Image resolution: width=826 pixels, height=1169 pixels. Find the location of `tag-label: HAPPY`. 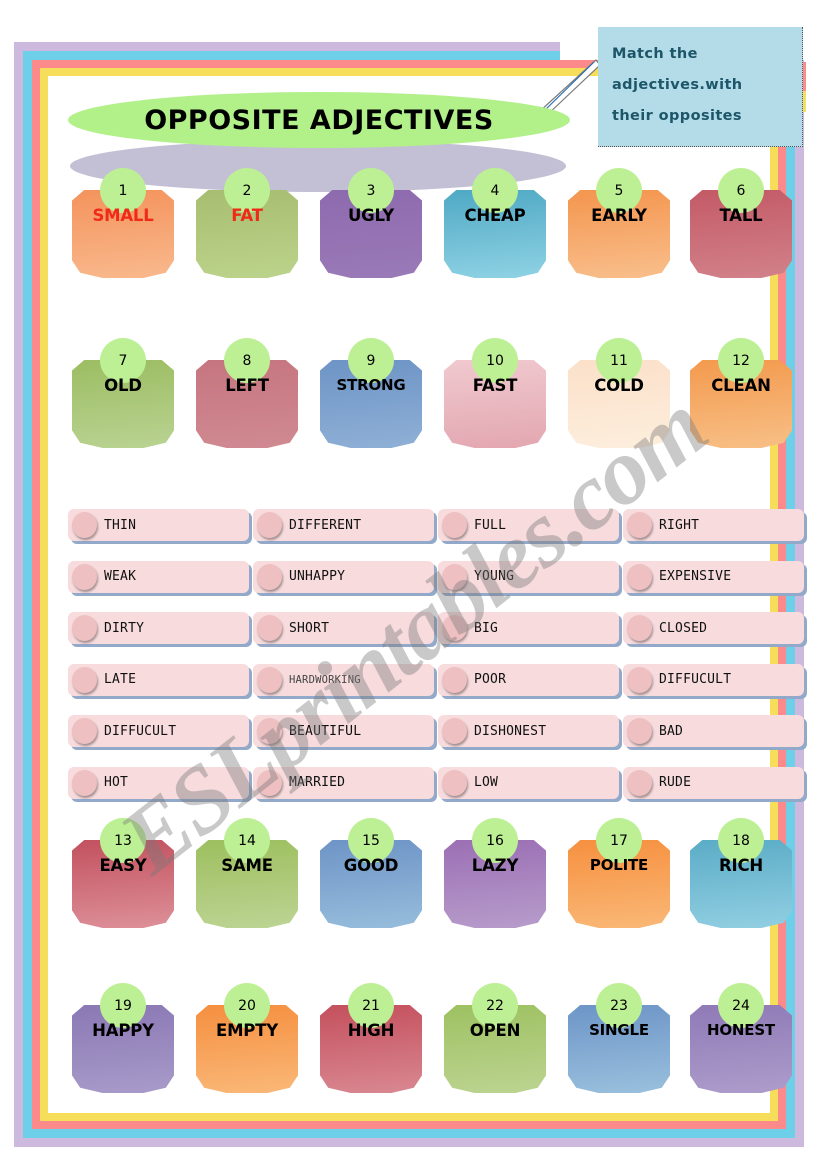

tag-label: HAPPY is located at coordinates (123, 1030).